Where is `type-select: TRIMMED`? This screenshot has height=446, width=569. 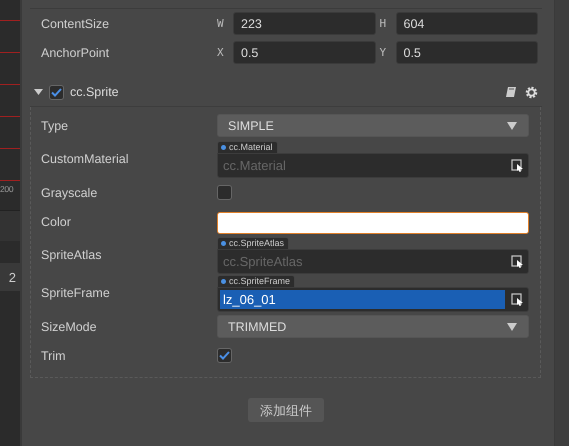
type-select: TRIMMED is located at coordinates (373, 326).